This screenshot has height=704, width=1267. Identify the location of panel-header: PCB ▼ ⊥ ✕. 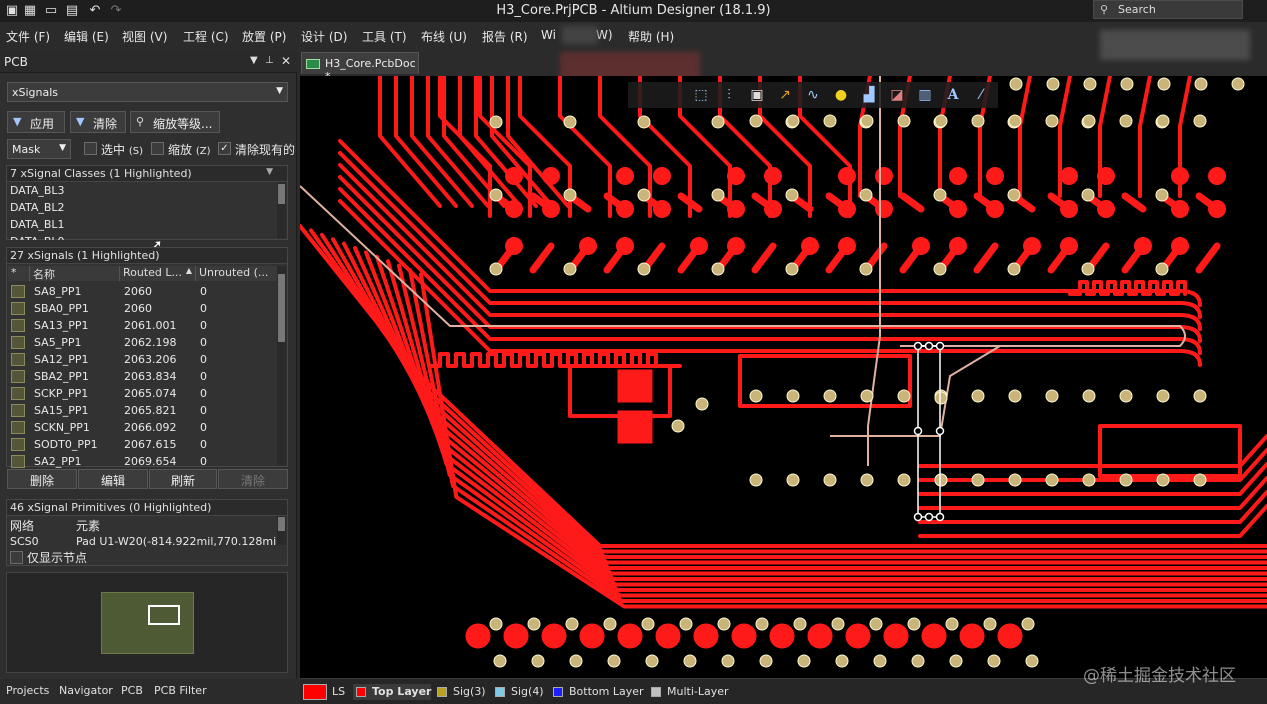
(148, 62).